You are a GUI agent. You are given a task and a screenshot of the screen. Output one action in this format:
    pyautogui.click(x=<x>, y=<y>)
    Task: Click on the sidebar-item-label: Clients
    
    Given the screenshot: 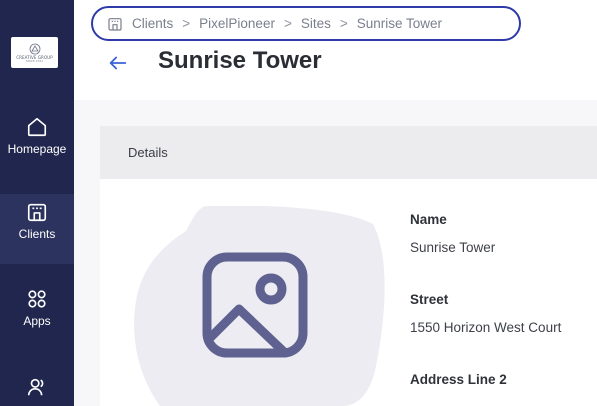 What is the action you would take?
    pyautogui.click(x=37, y=234)
    